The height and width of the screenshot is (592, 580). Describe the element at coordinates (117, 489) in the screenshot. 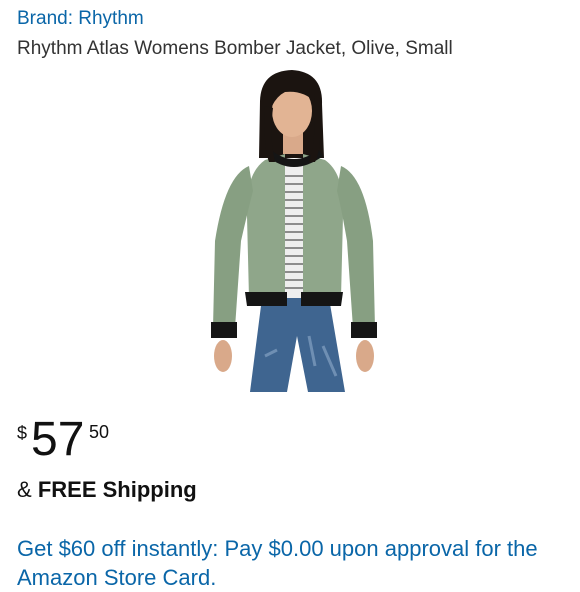

I see `free-shipping-label: FREE Shipping` at that location.